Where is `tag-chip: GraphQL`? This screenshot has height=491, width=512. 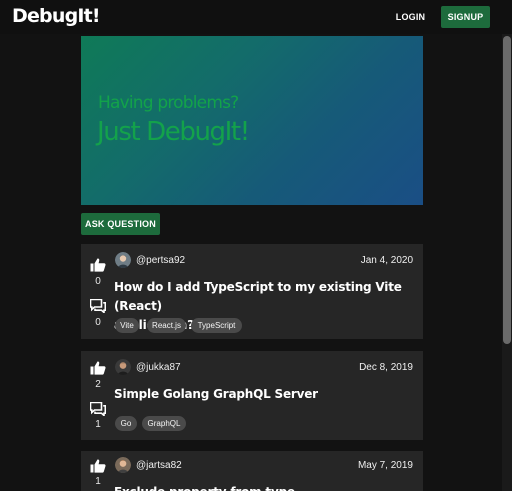 tag-chip: GraphQL is located at coordinates (164, 423).